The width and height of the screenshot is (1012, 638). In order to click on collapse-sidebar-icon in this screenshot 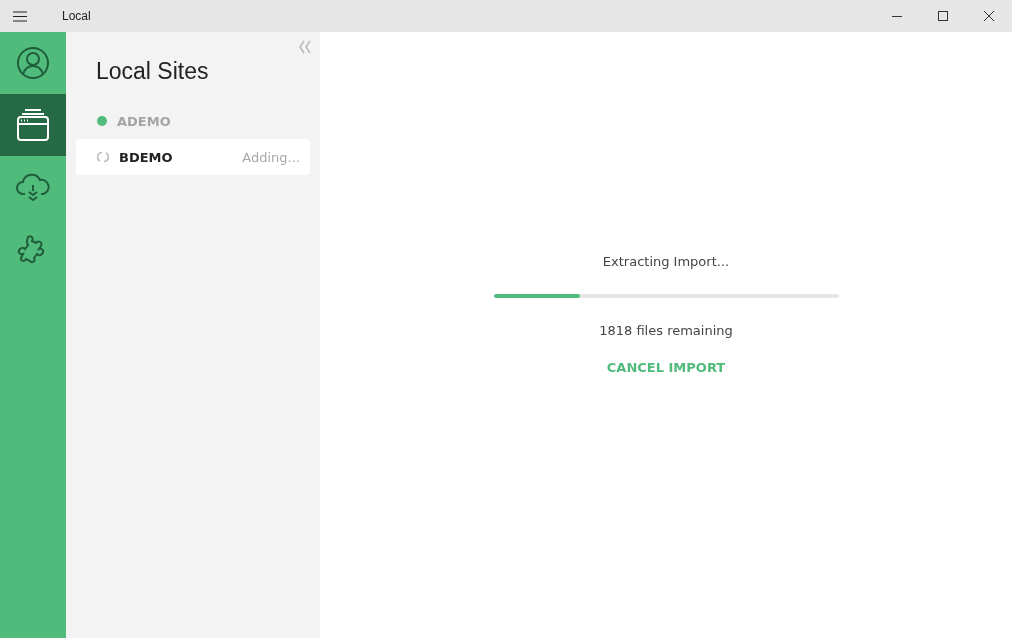, I will do `click(305, 47)`.